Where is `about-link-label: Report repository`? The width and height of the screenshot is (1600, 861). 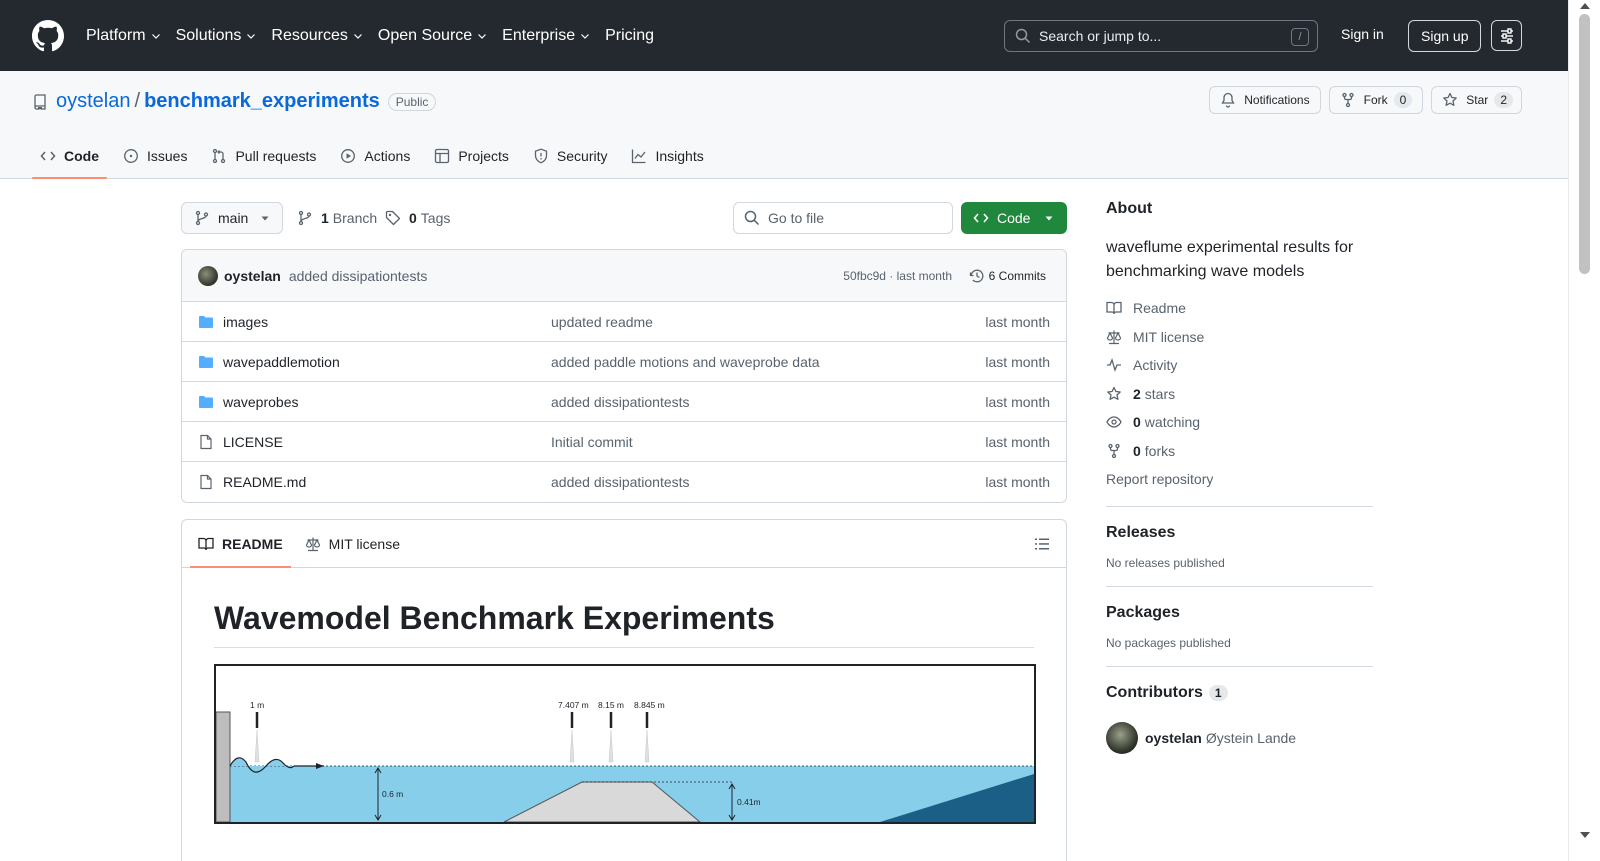 about-link-label: Report repository is located at coordinates (1160, 479).